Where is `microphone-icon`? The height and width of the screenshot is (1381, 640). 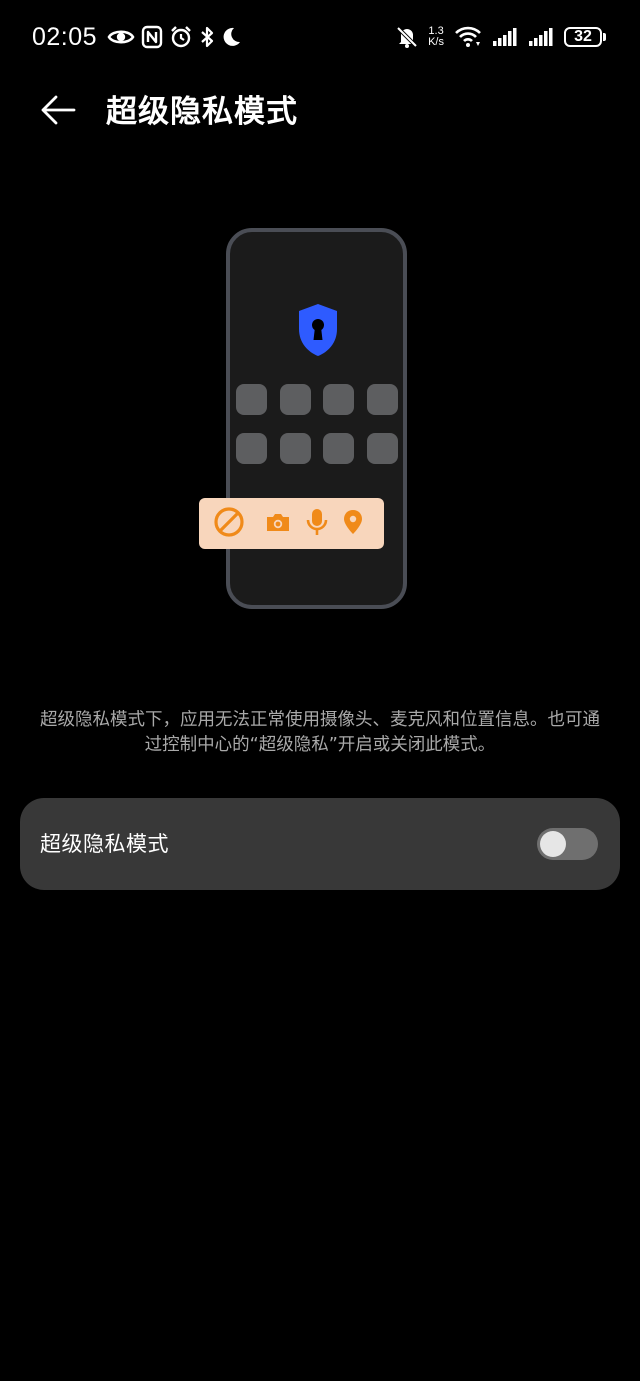
microphone-icon is located at coordinates (317, 524).